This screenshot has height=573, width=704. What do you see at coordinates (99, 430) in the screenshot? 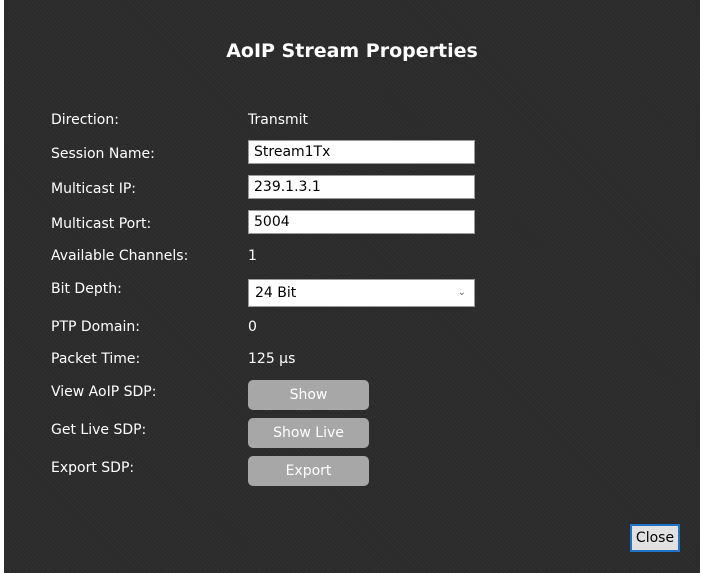
I see `get-live-sdp-label: Get Live SDP:` at bounding box center [99, 430].